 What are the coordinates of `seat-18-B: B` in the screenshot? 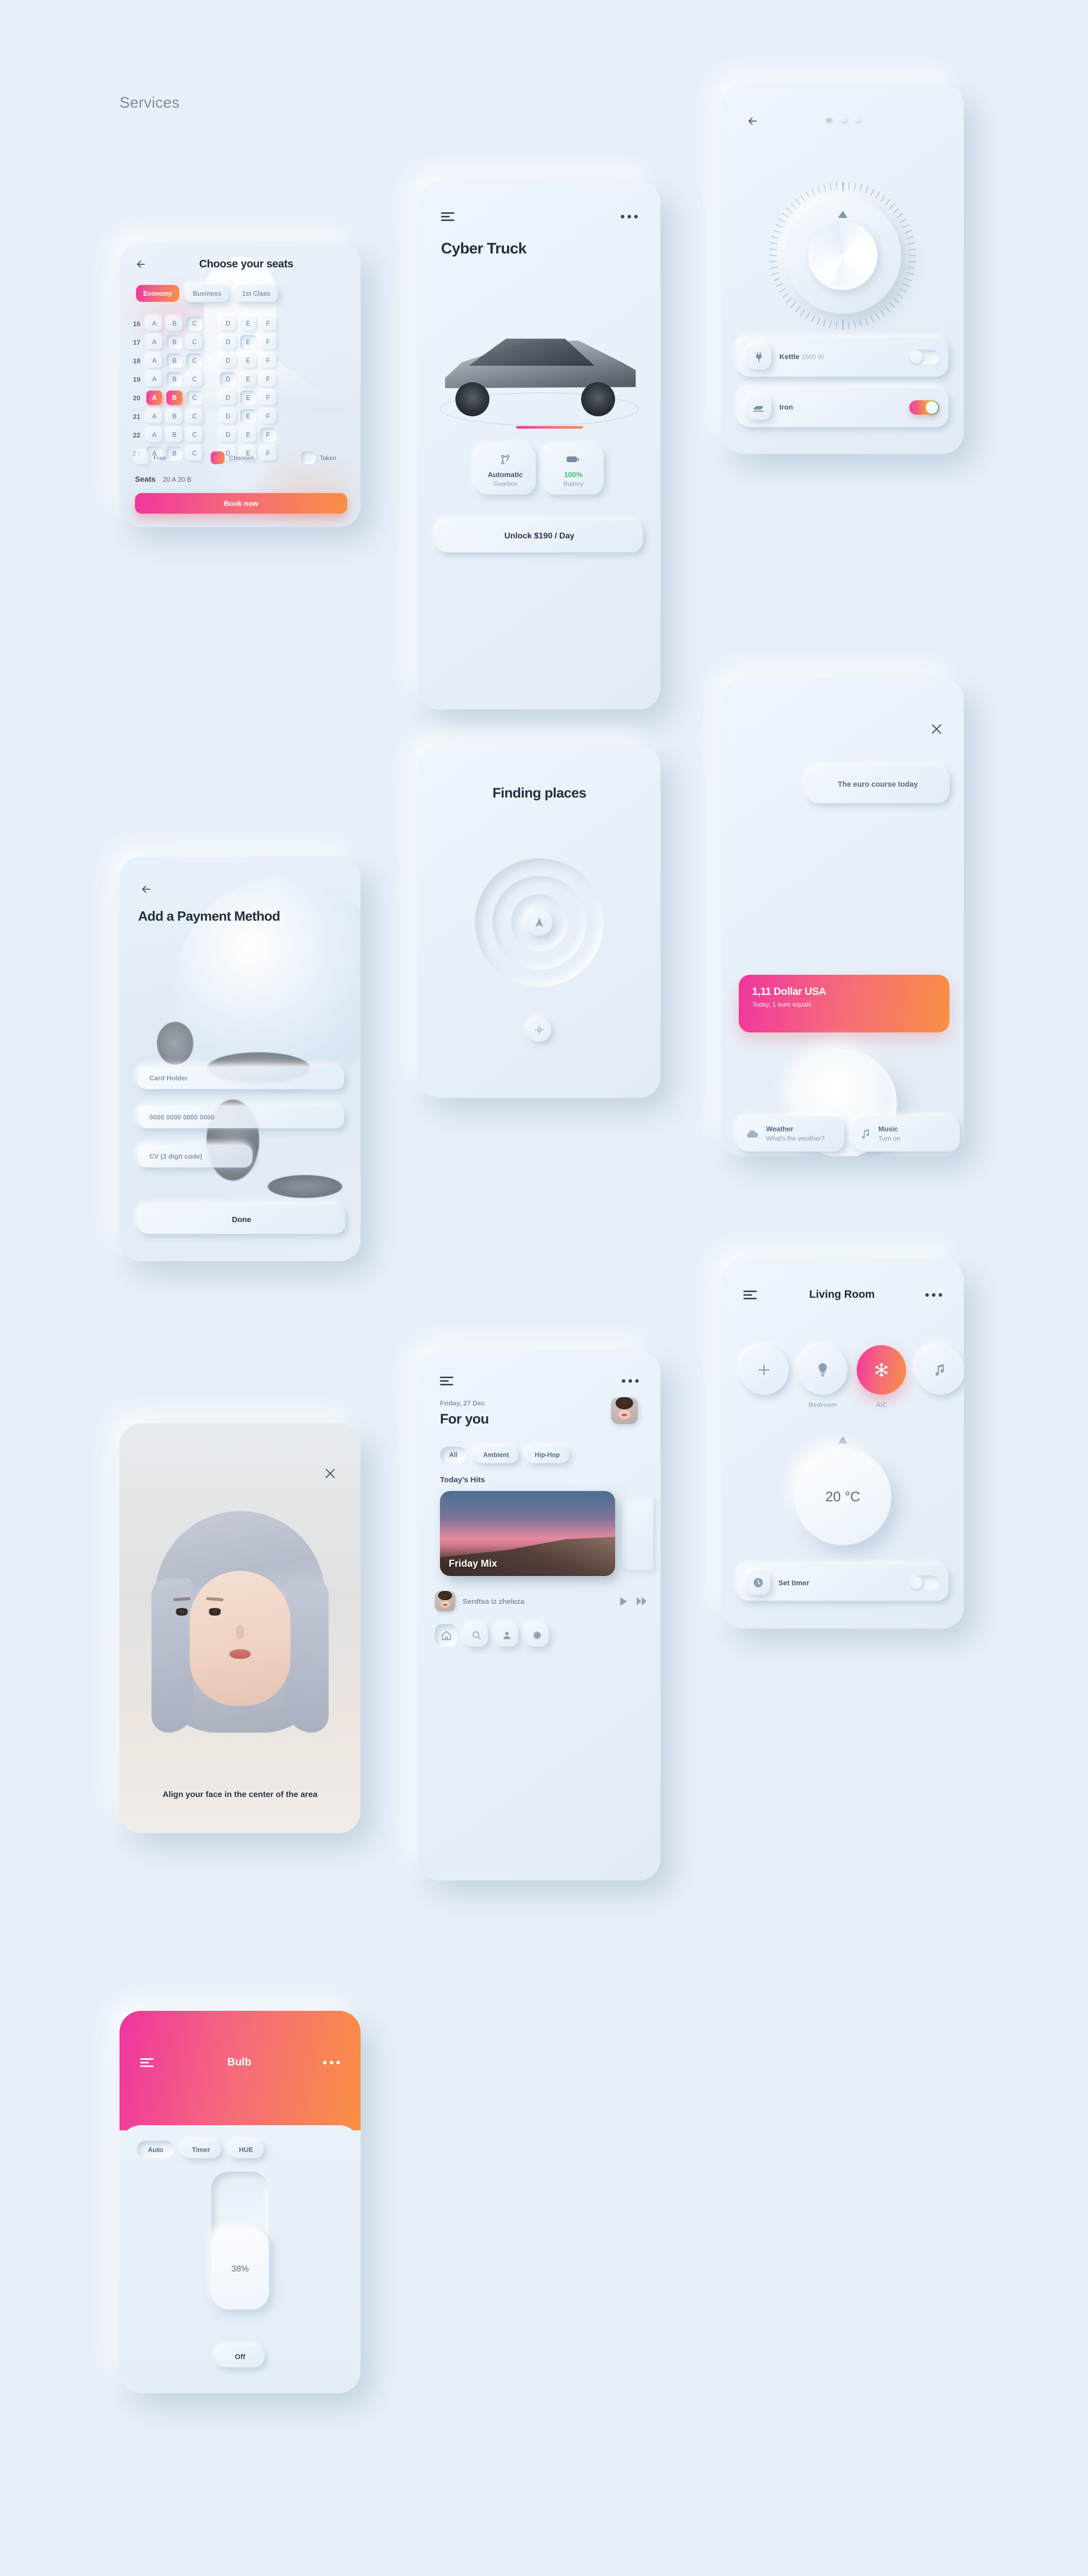 It's located at (174, 360).